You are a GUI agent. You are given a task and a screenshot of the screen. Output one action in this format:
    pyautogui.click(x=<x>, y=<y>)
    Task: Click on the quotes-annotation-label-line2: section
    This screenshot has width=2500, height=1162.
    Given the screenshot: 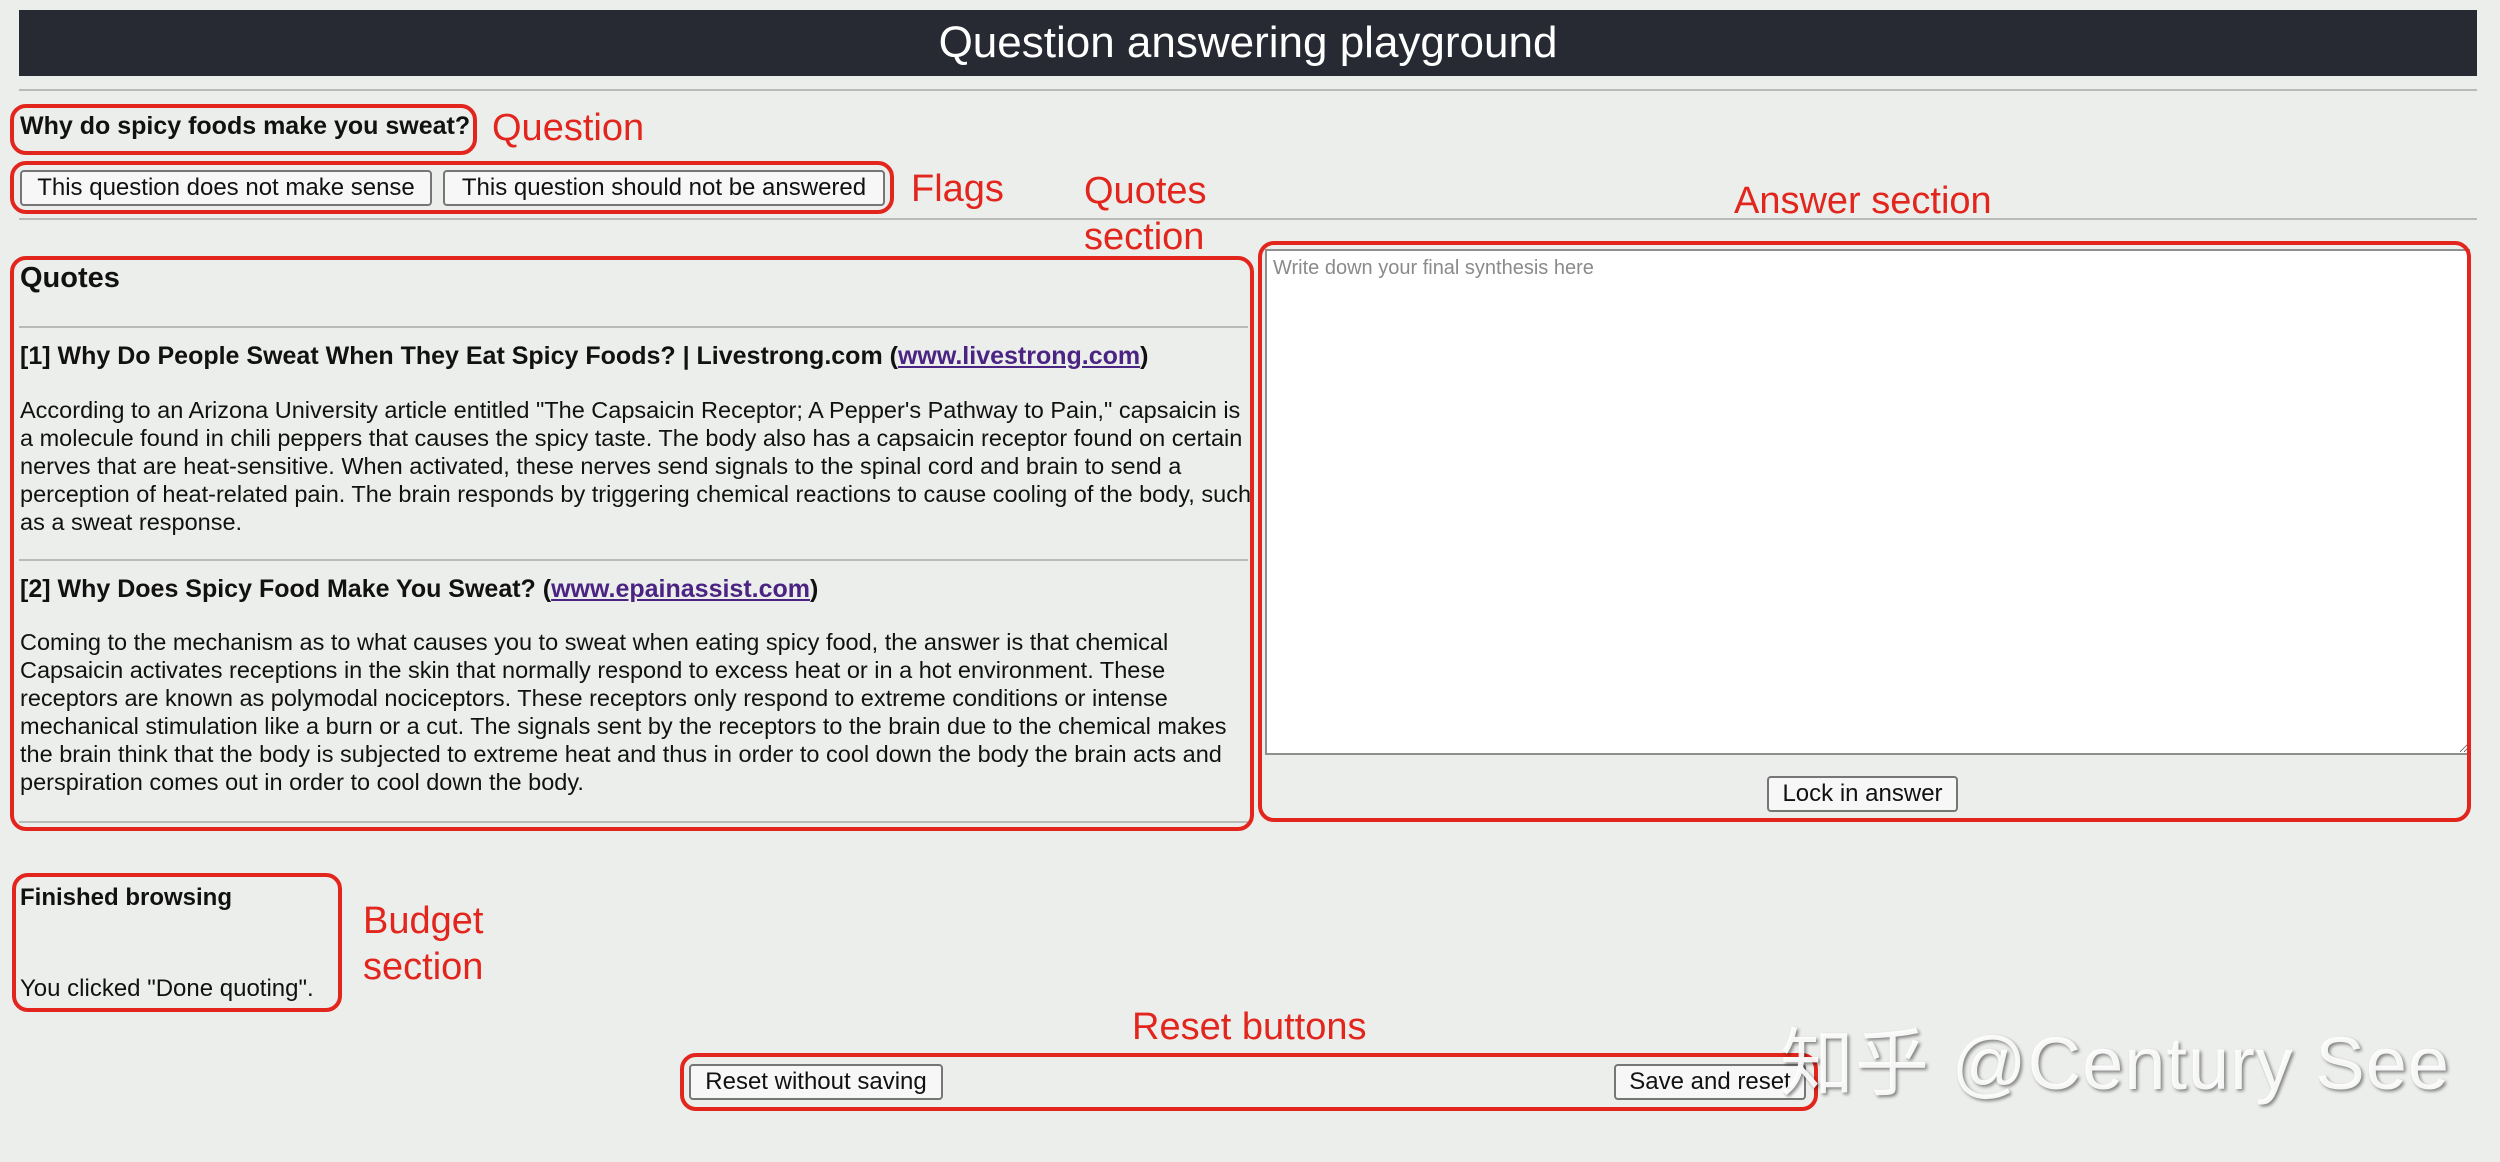 What is the action you would take?
    pyautogui.click(x=1144, y=237)
    